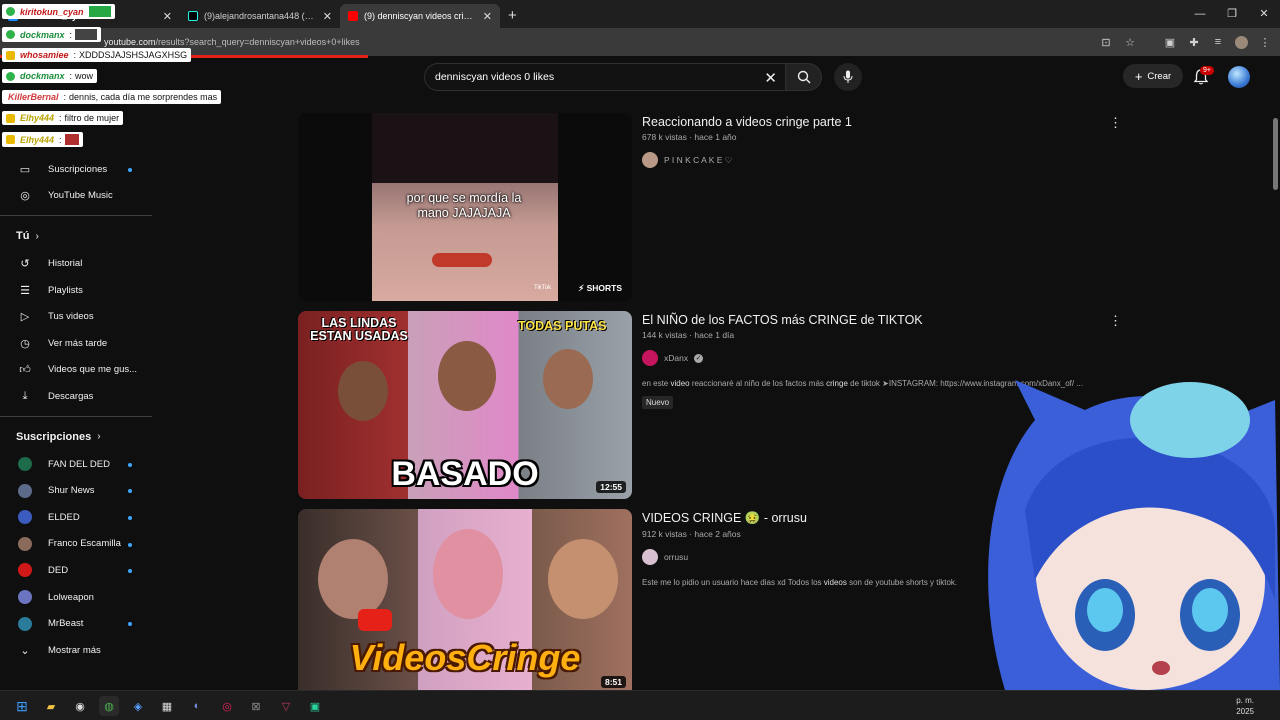 The image size is (1280, 720). I want to click on sidebar-item-your-videos: ▷ Tus videos, so click(76, 316).